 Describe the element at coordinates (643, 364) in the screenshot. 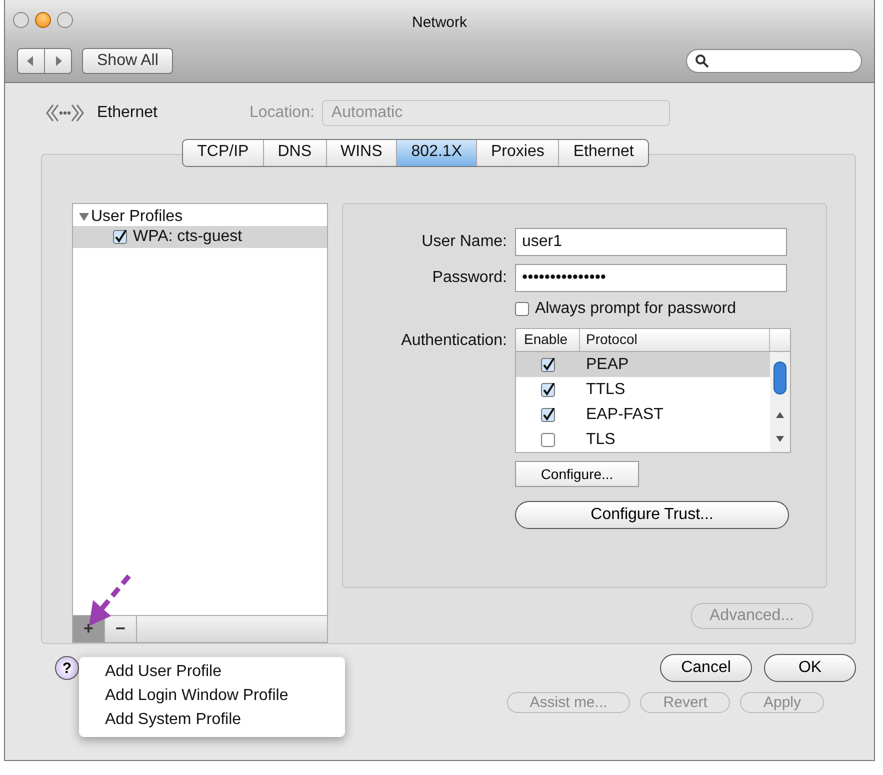

I see `table-row: PEAP` at that location.